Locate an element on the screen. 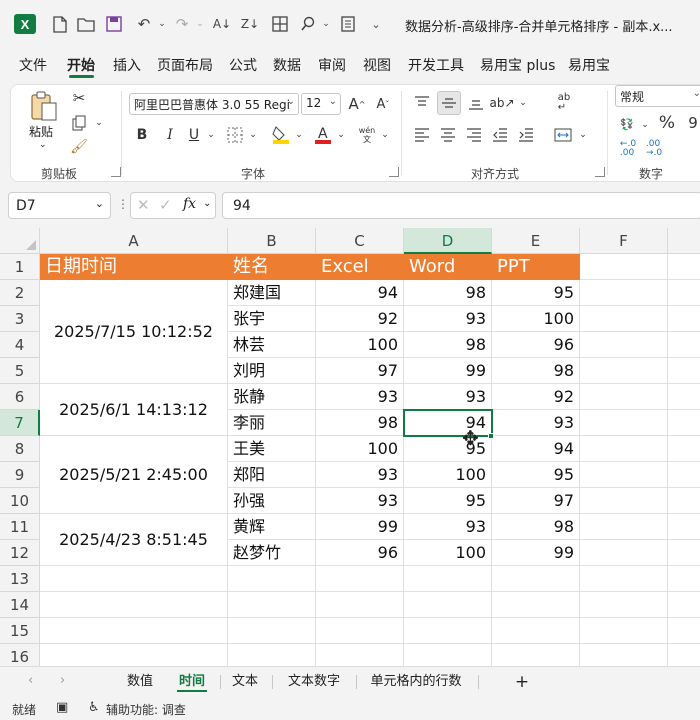 Image resolution: width=700 pixels, height=720 pixels. align-center-icon is located at coordinates (448, 135).